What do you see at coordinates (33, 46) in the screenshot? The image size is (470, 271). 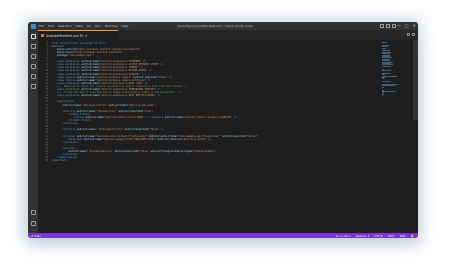 I see `search-icon` at bounding box center [33, 46].